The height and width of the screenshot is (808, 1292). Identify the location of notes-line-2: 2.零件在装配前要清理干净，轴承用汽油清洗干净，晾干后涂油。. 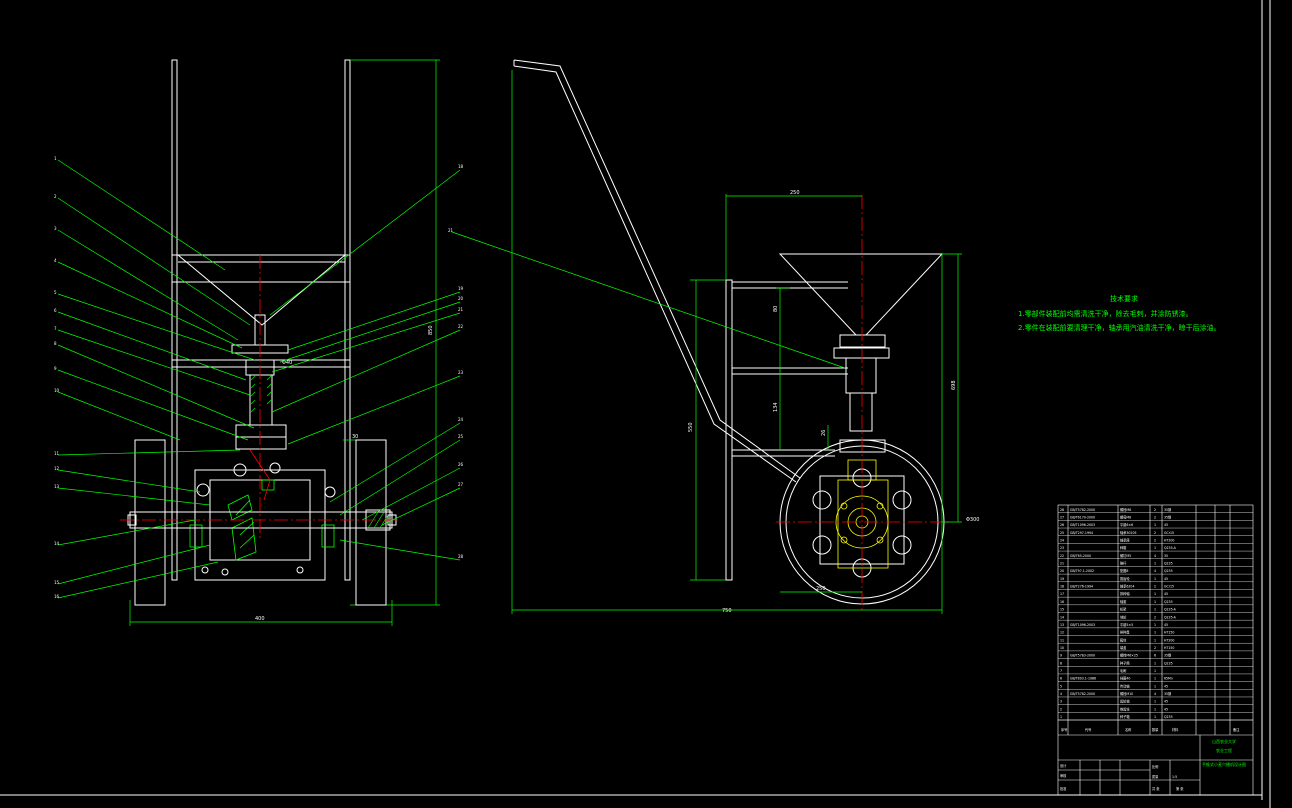
(1119, 327).